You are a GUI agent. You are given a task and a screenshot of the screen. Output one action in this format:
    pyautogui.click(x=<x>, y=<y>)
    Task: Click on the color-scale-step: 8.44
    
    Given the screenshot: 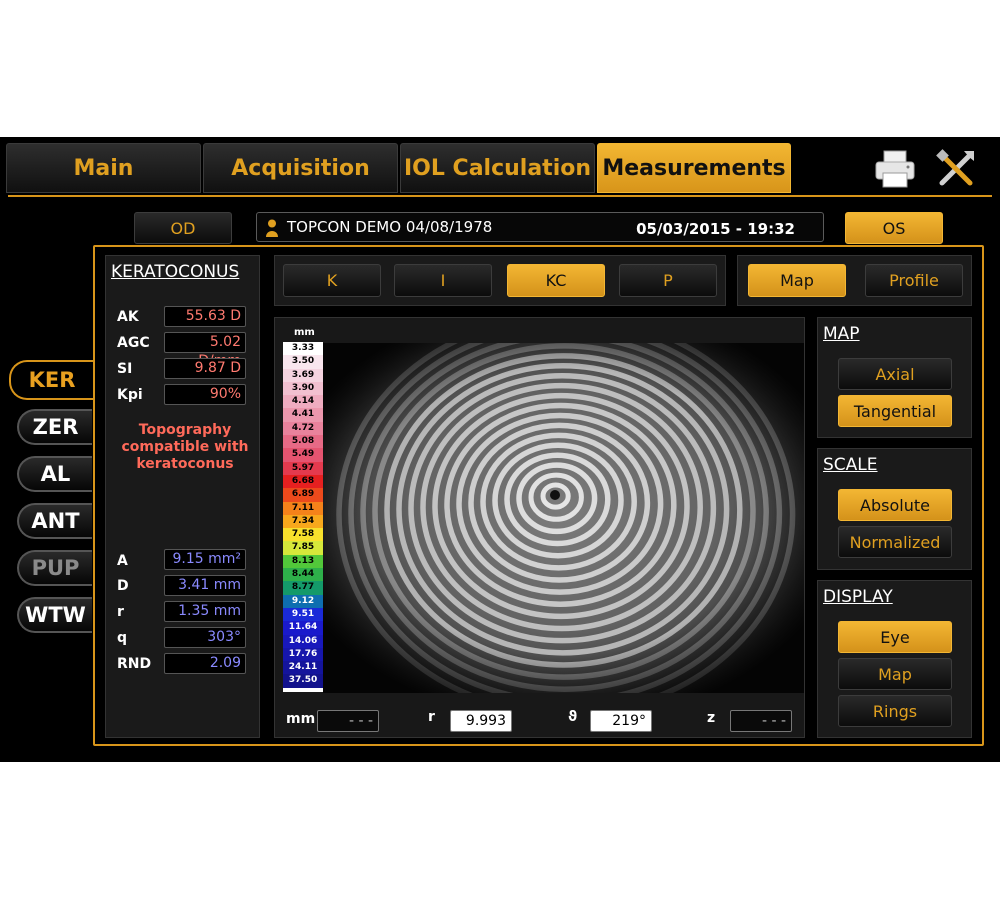 What is the action you would take?
    pyautogui.click(x=303, y=575)
    